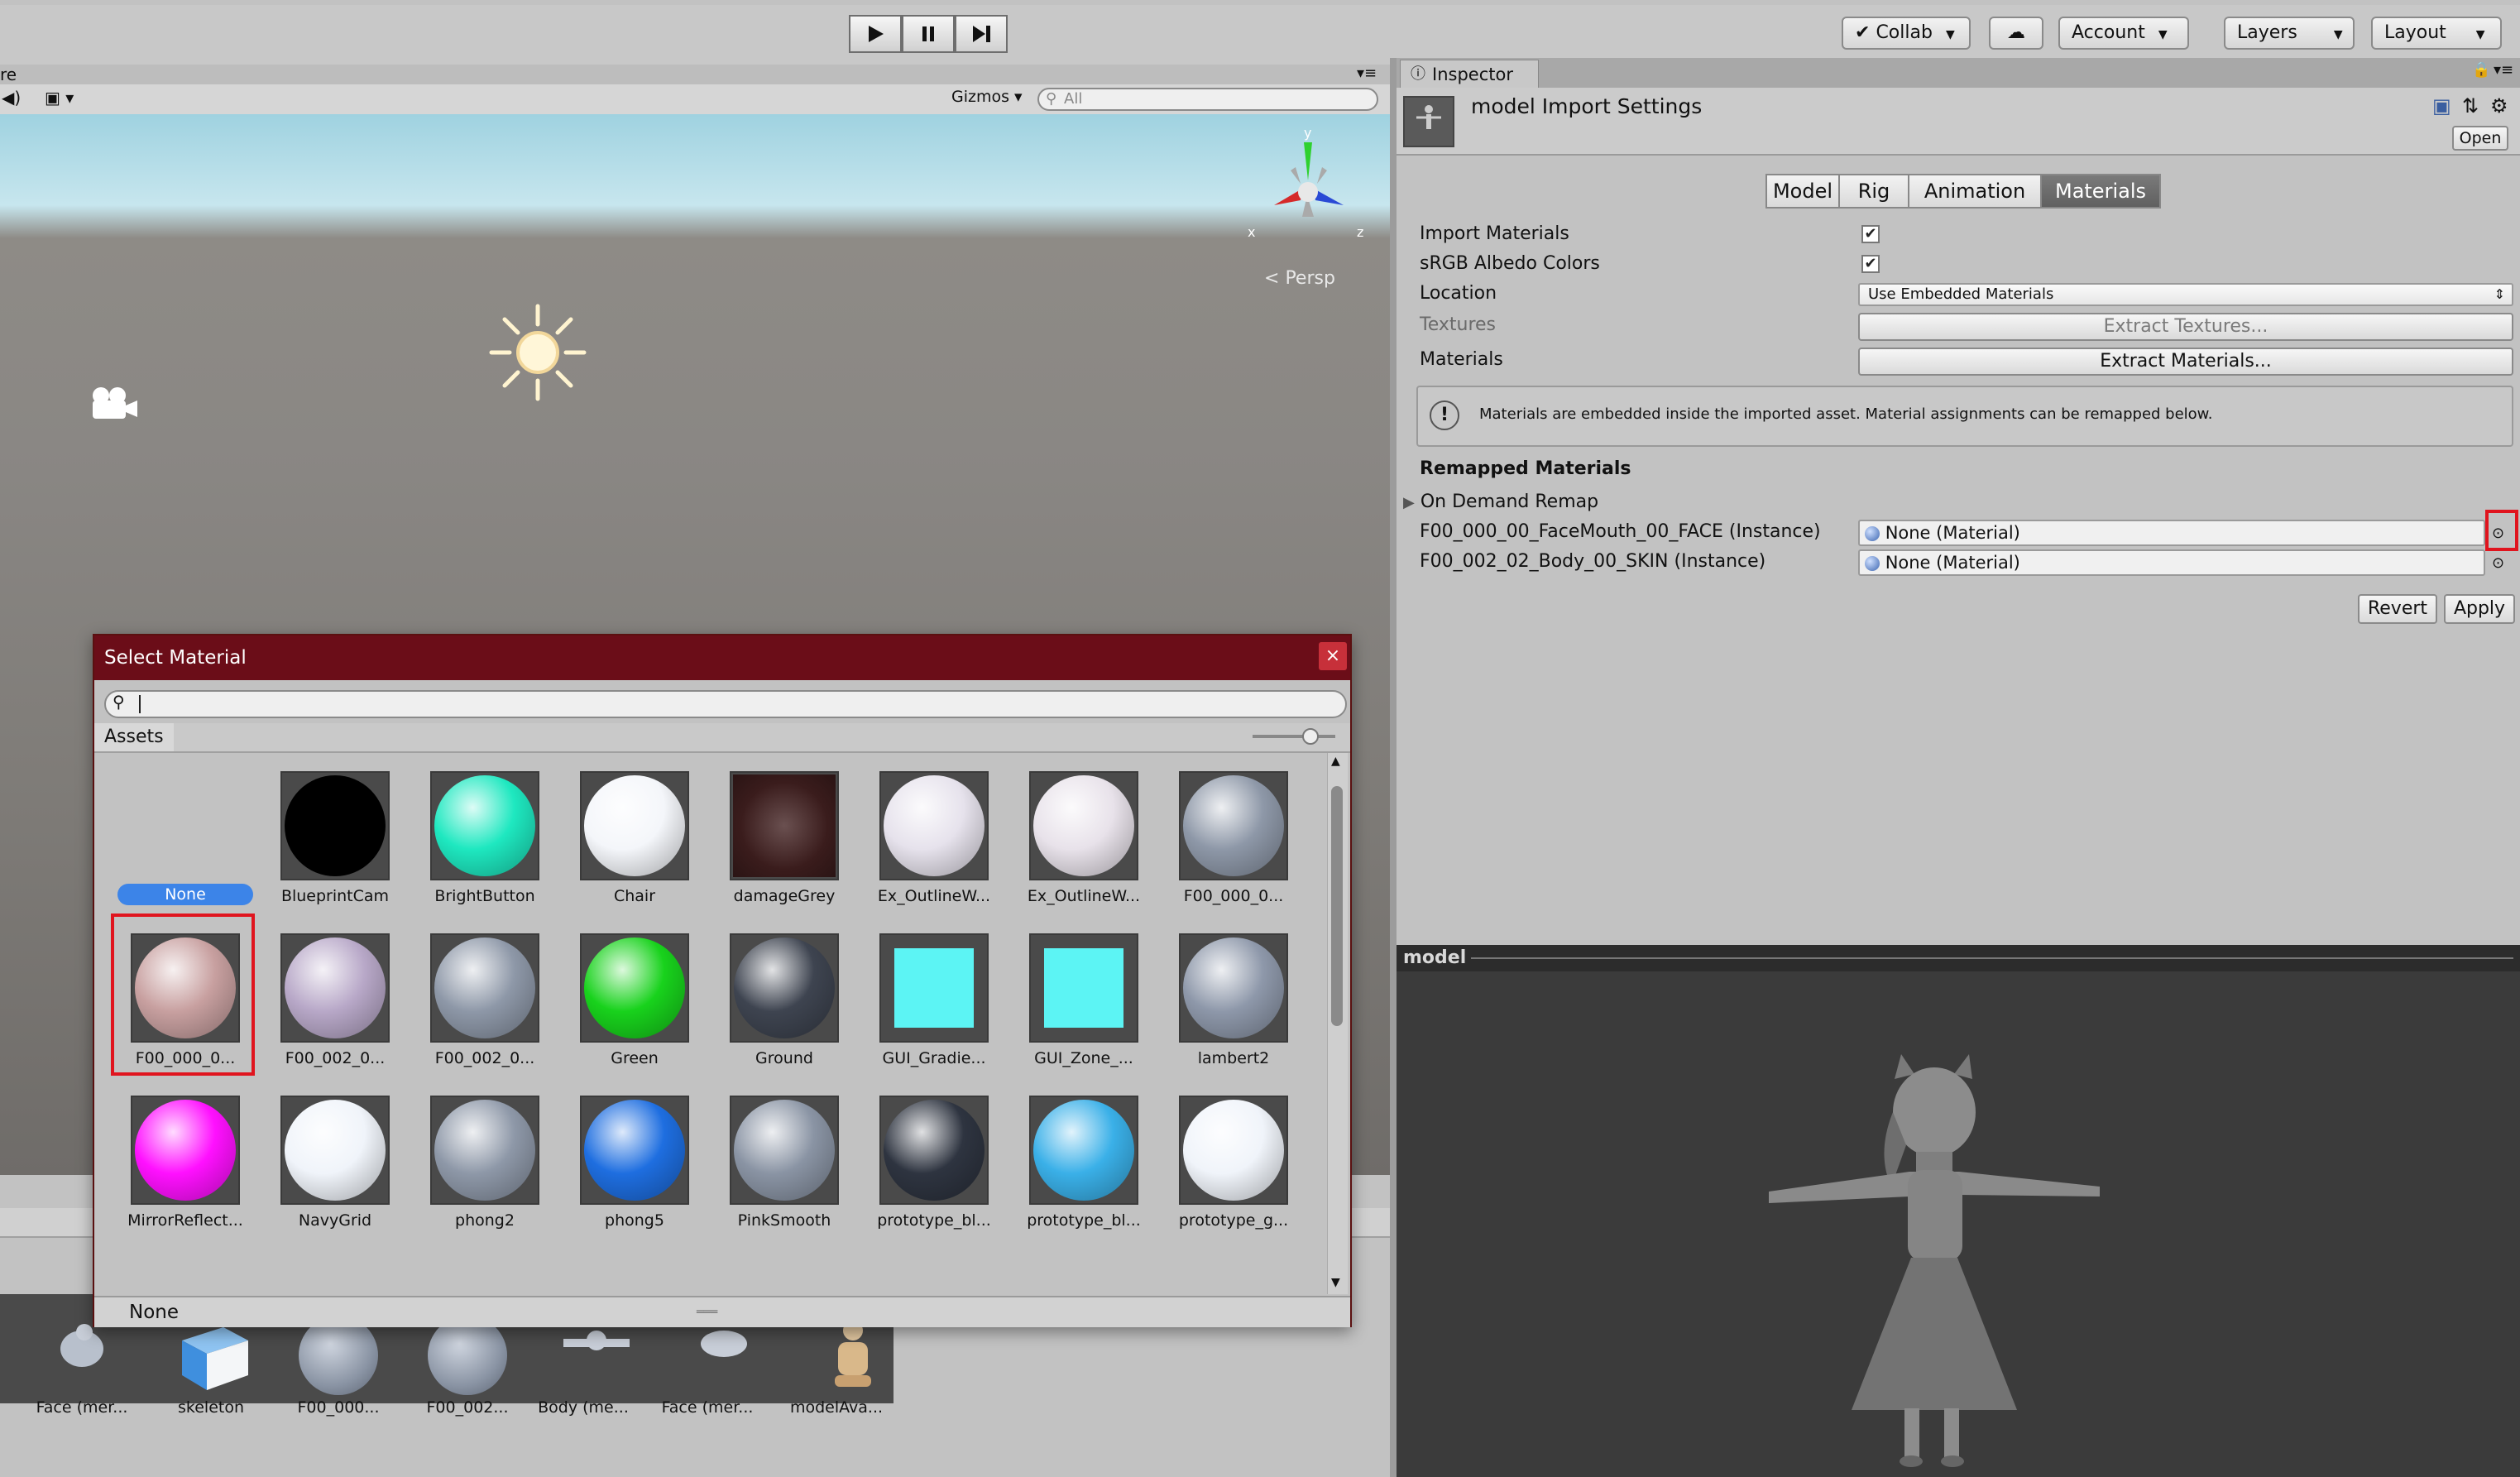 This screenshot has height=1477, width=2520. Describe the element at coordinates (981, 34) in the screenshot. I see `step-button` at that location.